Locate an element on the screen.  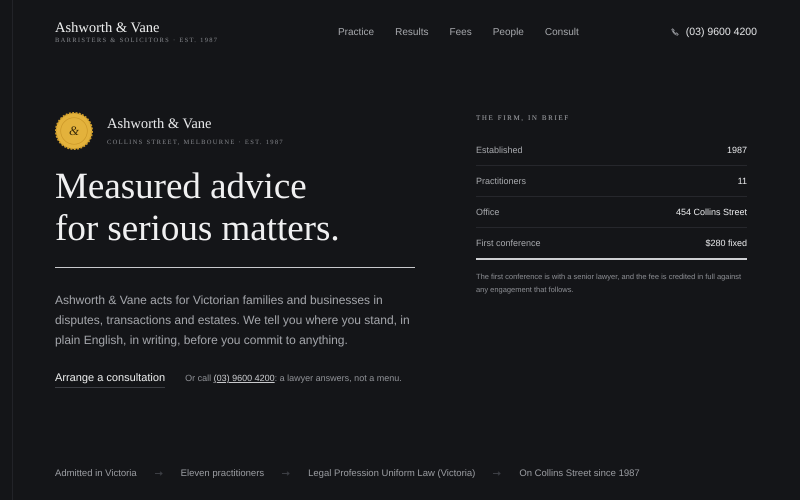
call-sentence: Or call (03) 9600 4200: a lawyer answers, not a menu. is located at coordinates (293, 378).